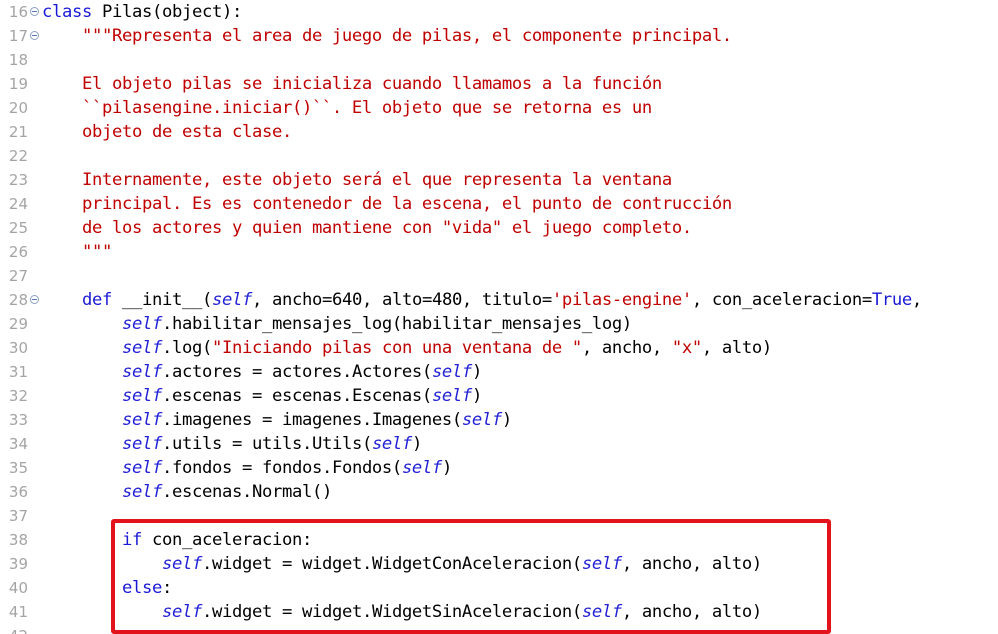  I want to click on code-token: , ancho=640, alto=480, titulo=, so click(401, 300).